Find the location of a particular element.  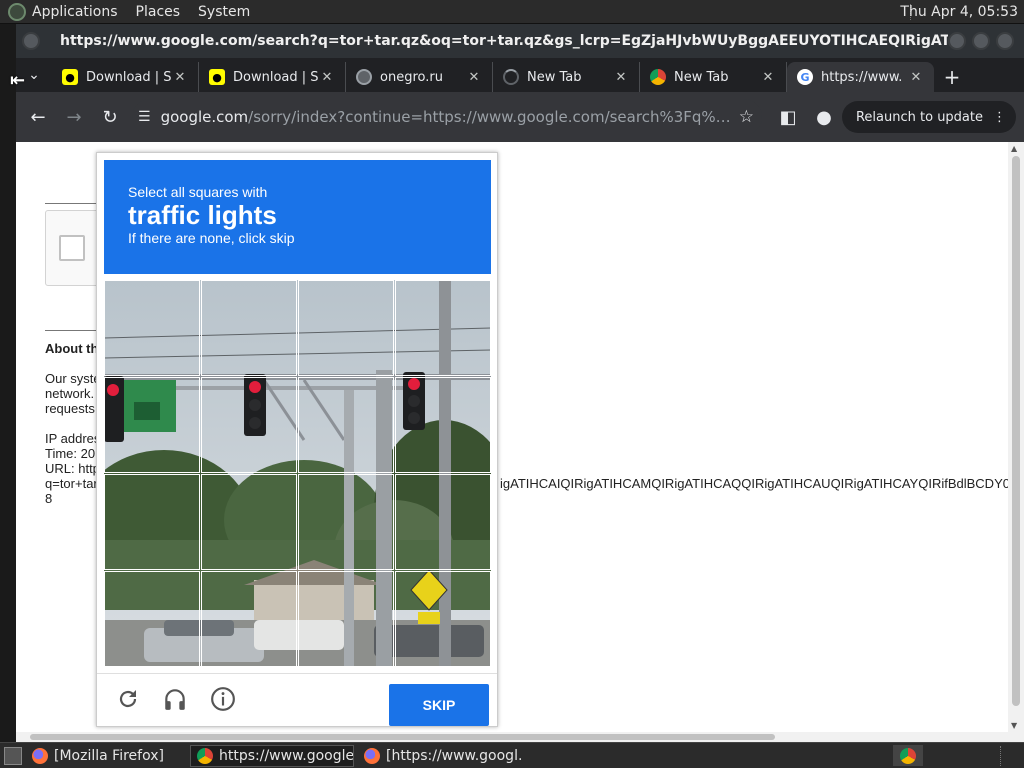

challenge-hint: If there are none, click skip is located at coordinates (211, 238).